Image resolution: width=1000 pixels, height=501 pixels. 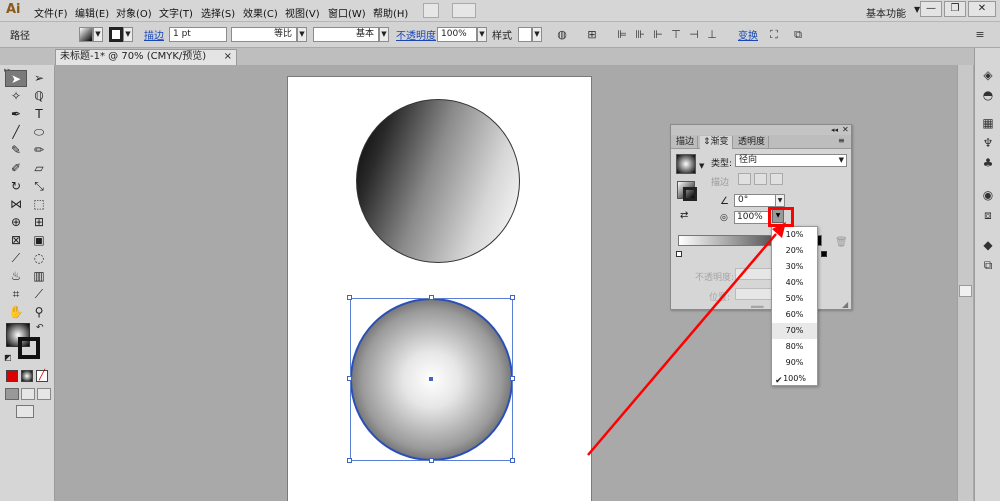 What do you see at coordinates (116, 34) in the screenshot?
I see `stroke-swatch` at bounding box center [116, 34].